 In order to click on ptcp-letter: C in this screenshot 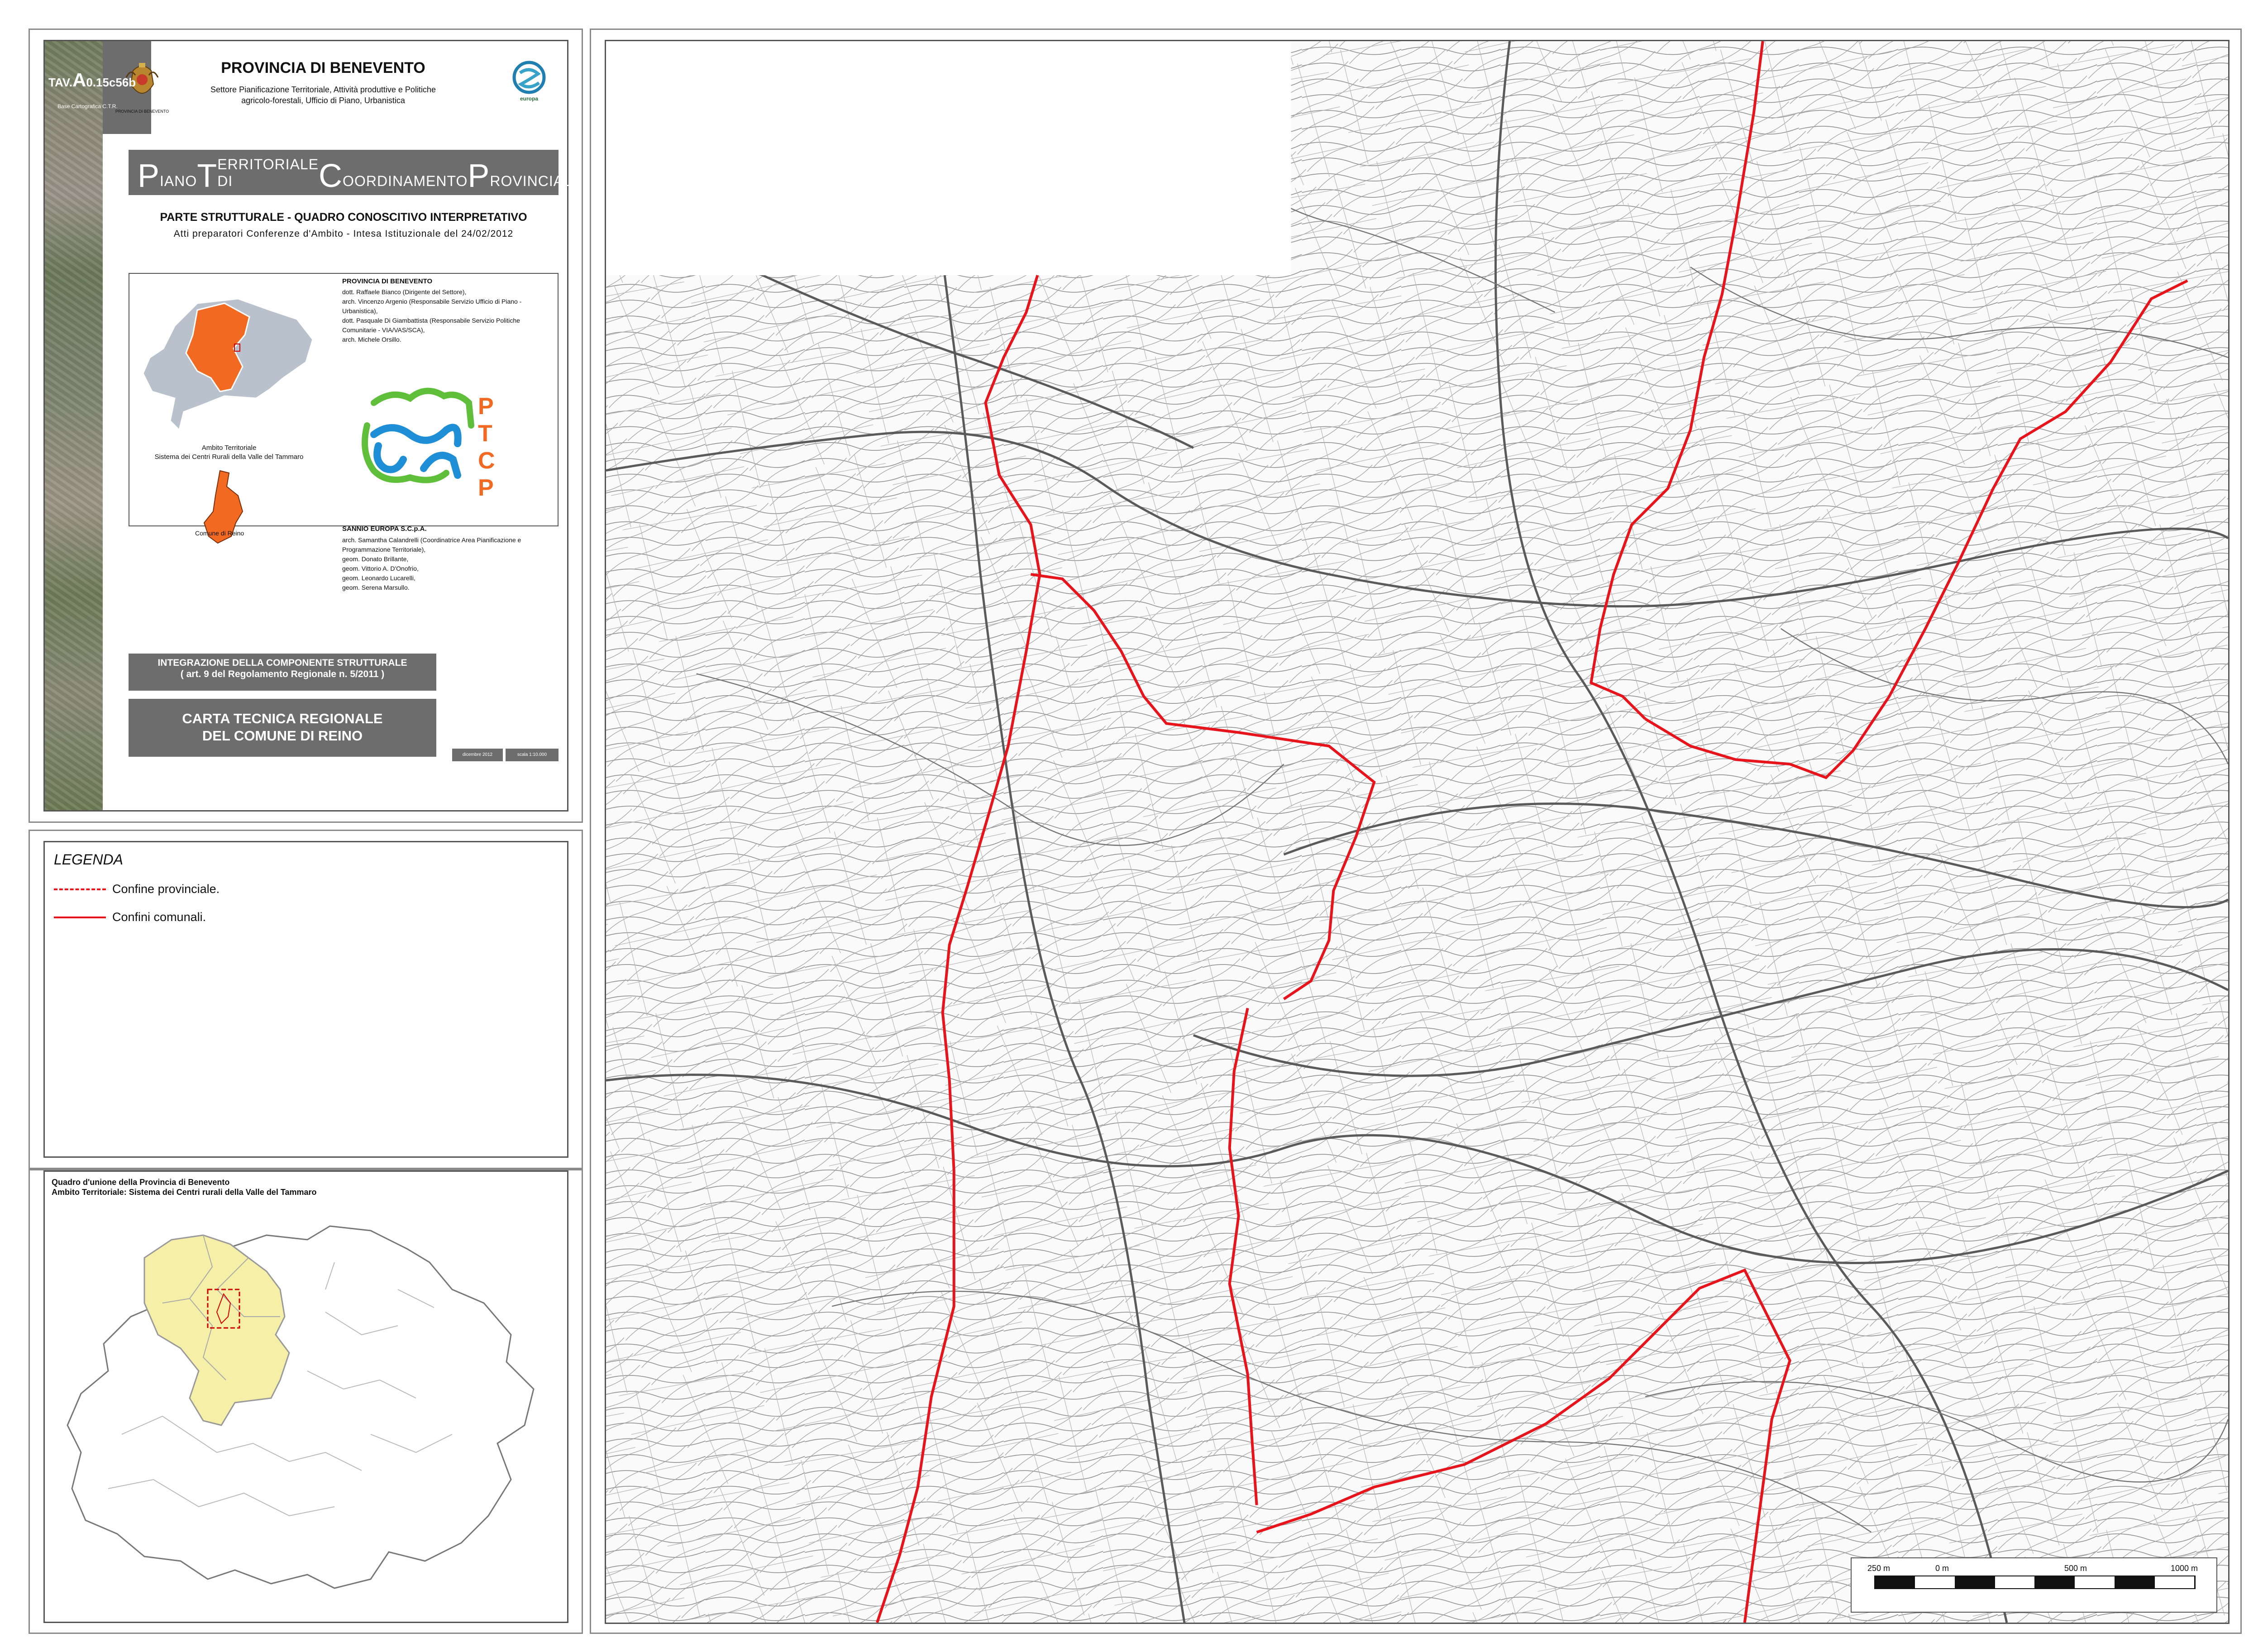, I will do `click(486, 461)`.